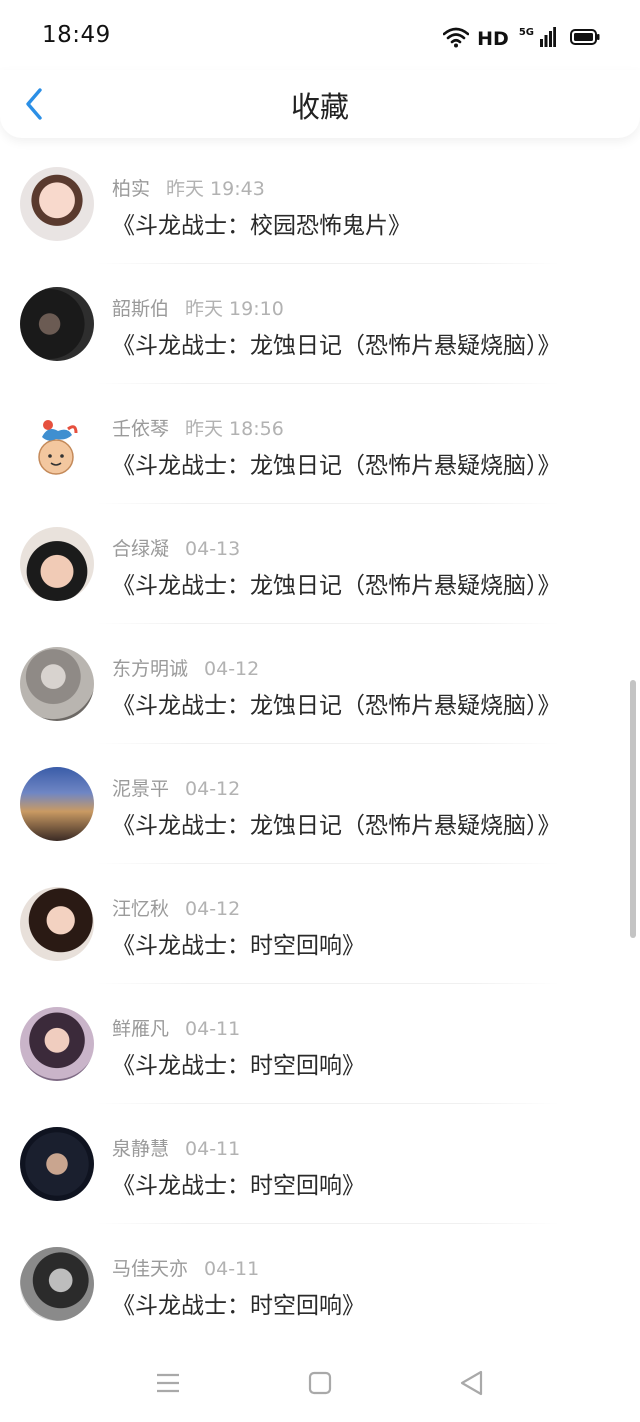  Describe the element at coordinates (176, 547) in the screenshot. I see `item-meta: 合绿凝 04-13` at that location.